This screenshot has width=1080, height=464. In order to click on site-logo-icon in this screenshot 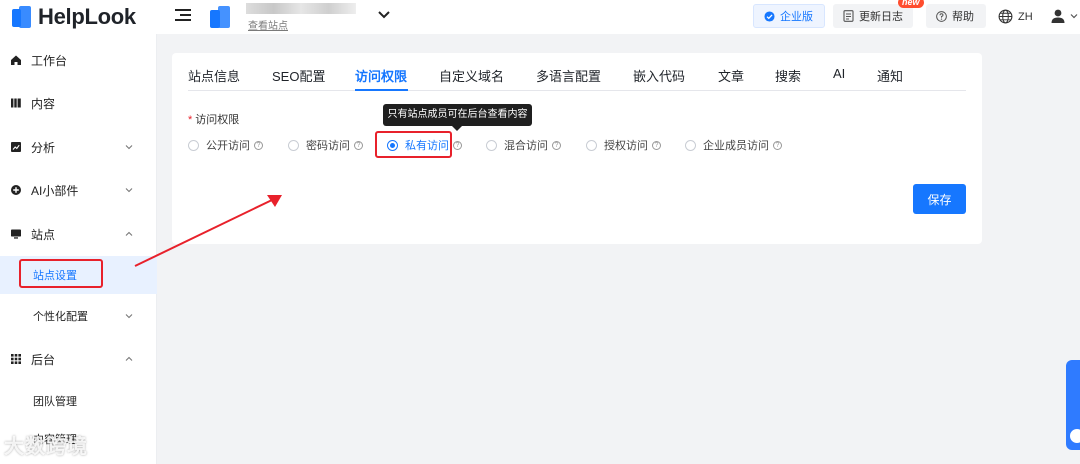, I will do `click(221, 17)`.